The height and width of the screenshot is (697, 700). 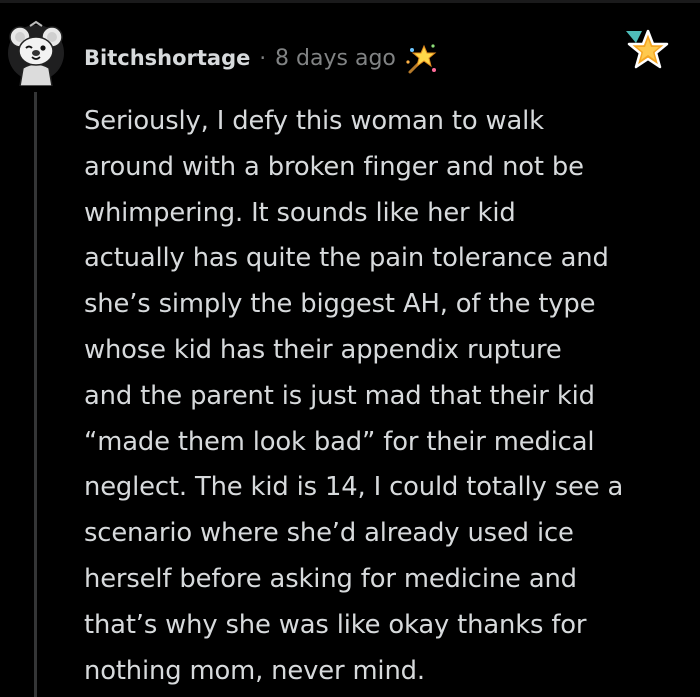 What do you see at coordinates (314, 121) in the screenshot?
I see `comment-body-line: Seriously, I defy this woman to walk` at bounding box center [314, 121].